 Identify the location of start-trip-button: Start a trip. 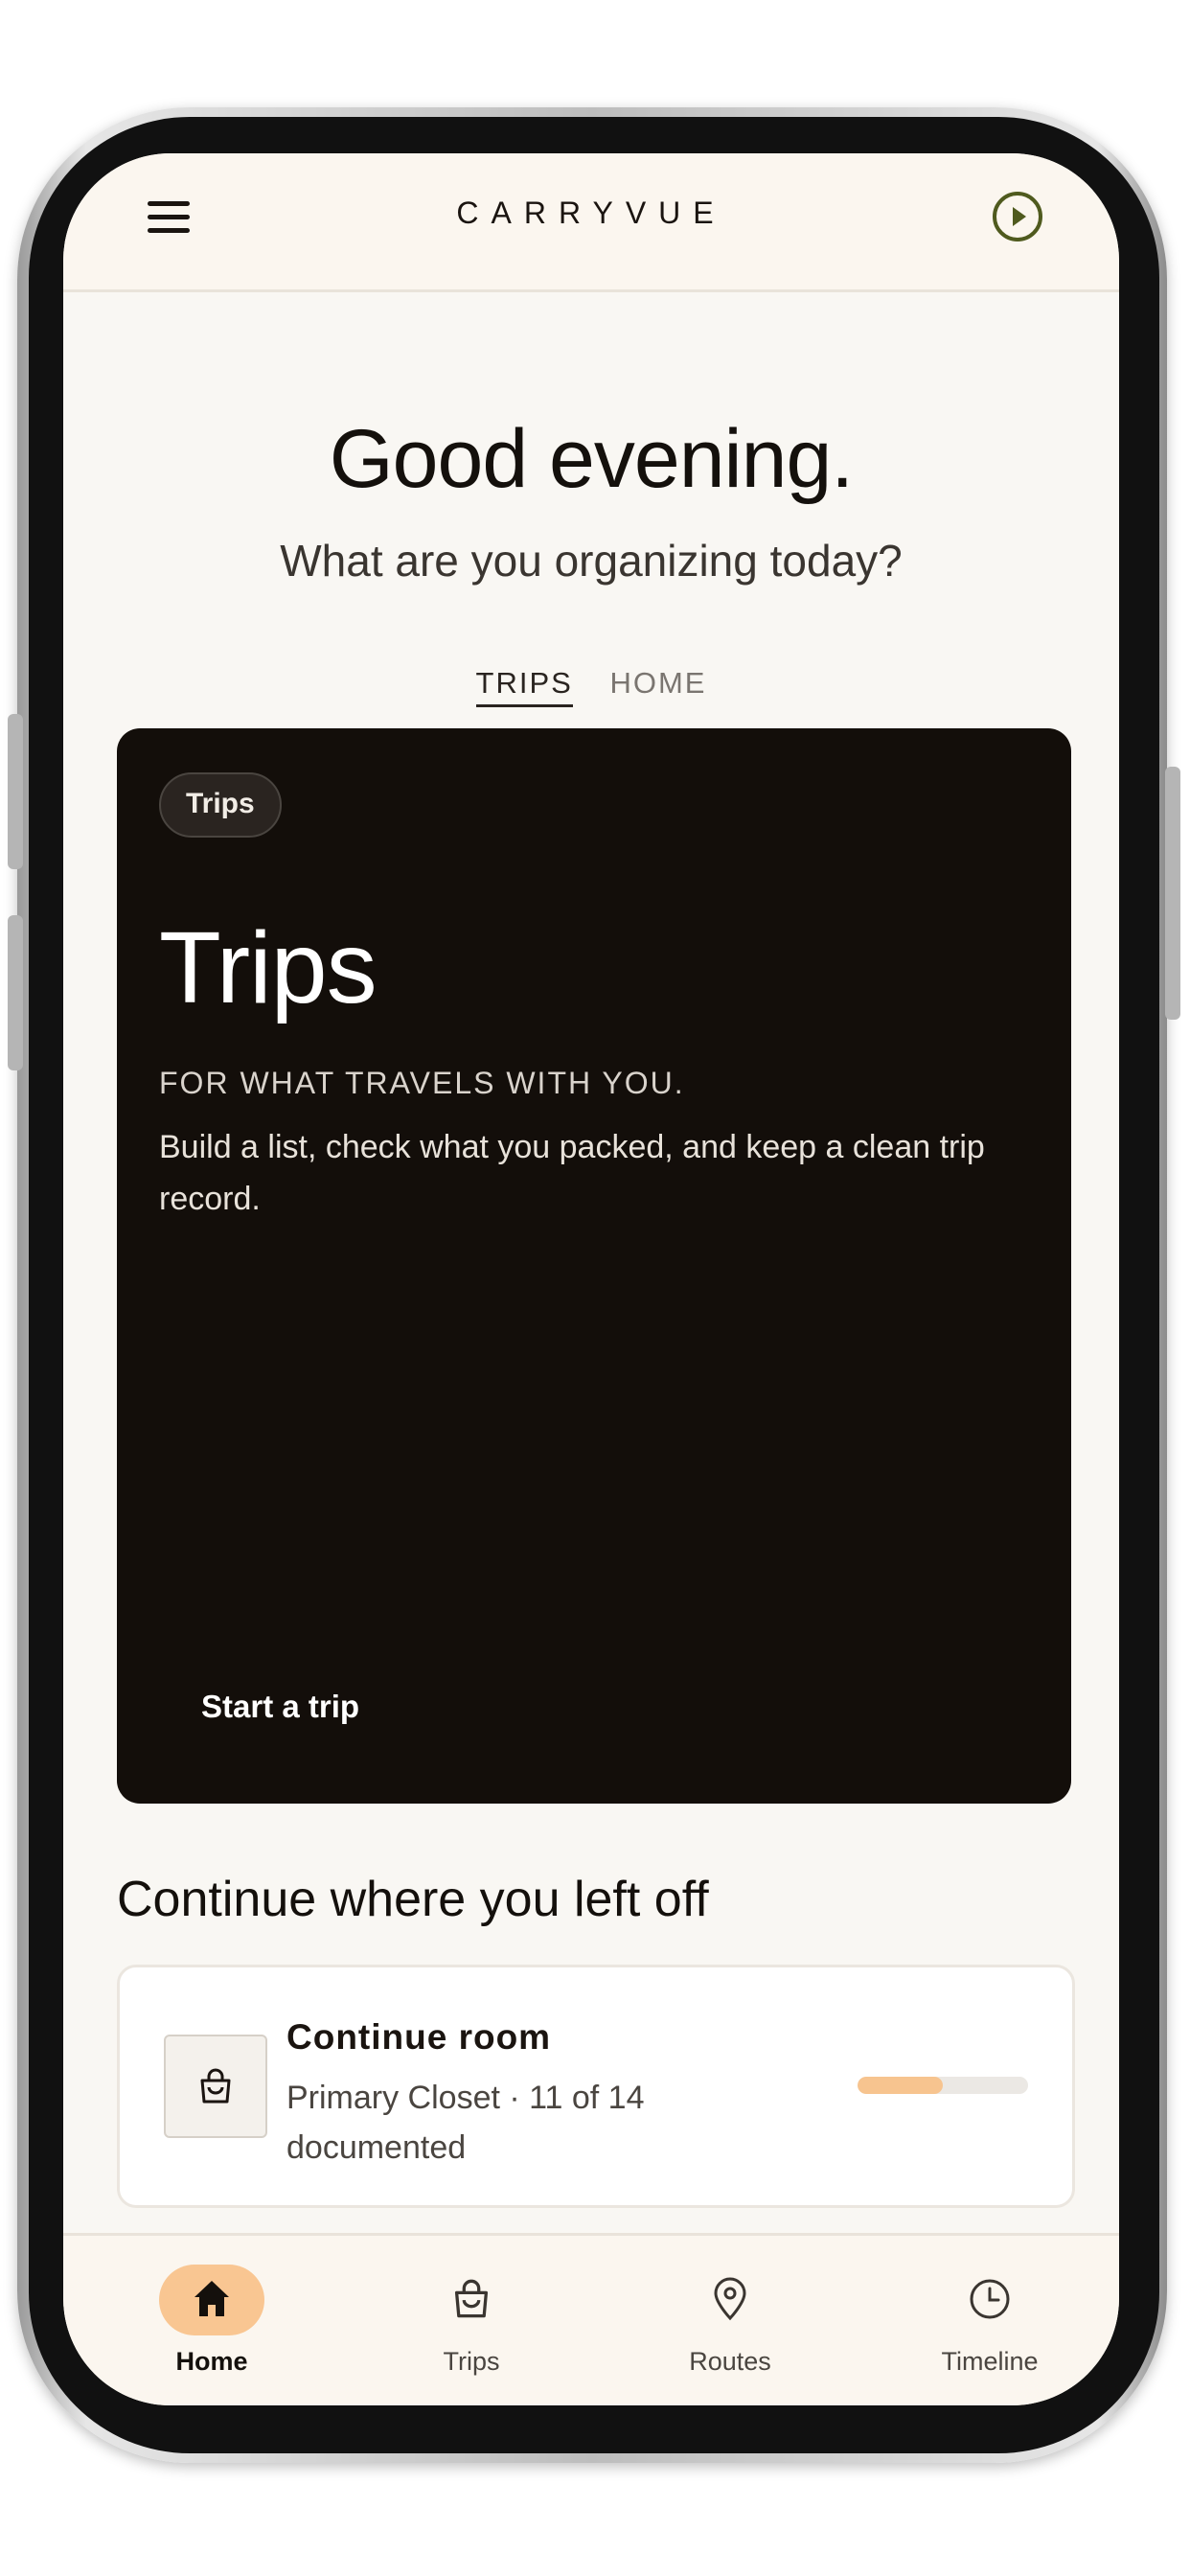
(280, 1707).